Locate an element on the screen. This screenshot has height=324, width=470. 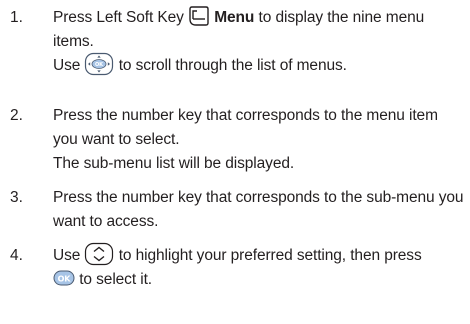
navigation-key-icon: OK is located at coordinates (99, 64).